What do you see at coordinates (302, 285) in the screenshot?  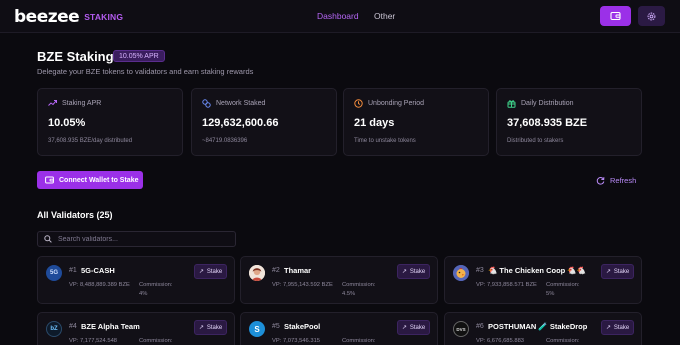 I see `validator-voting-power: VP: 7,955,143.592 BZE` at bounding box center [302, 285].